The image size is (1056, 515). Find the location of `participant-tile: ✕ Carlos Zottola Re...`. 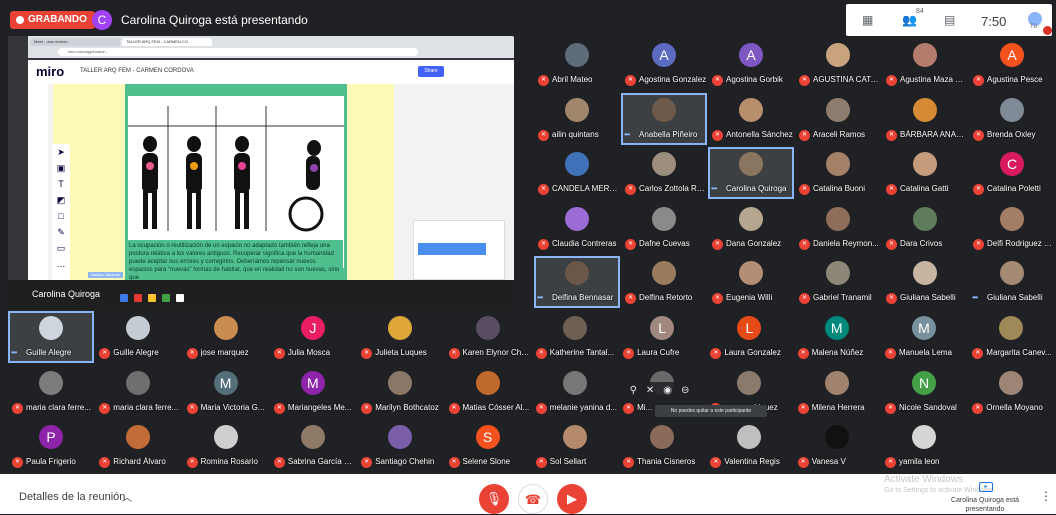

participant-tile: ✕ Carlos Zottola Re... is located at coordinates (664, 173).